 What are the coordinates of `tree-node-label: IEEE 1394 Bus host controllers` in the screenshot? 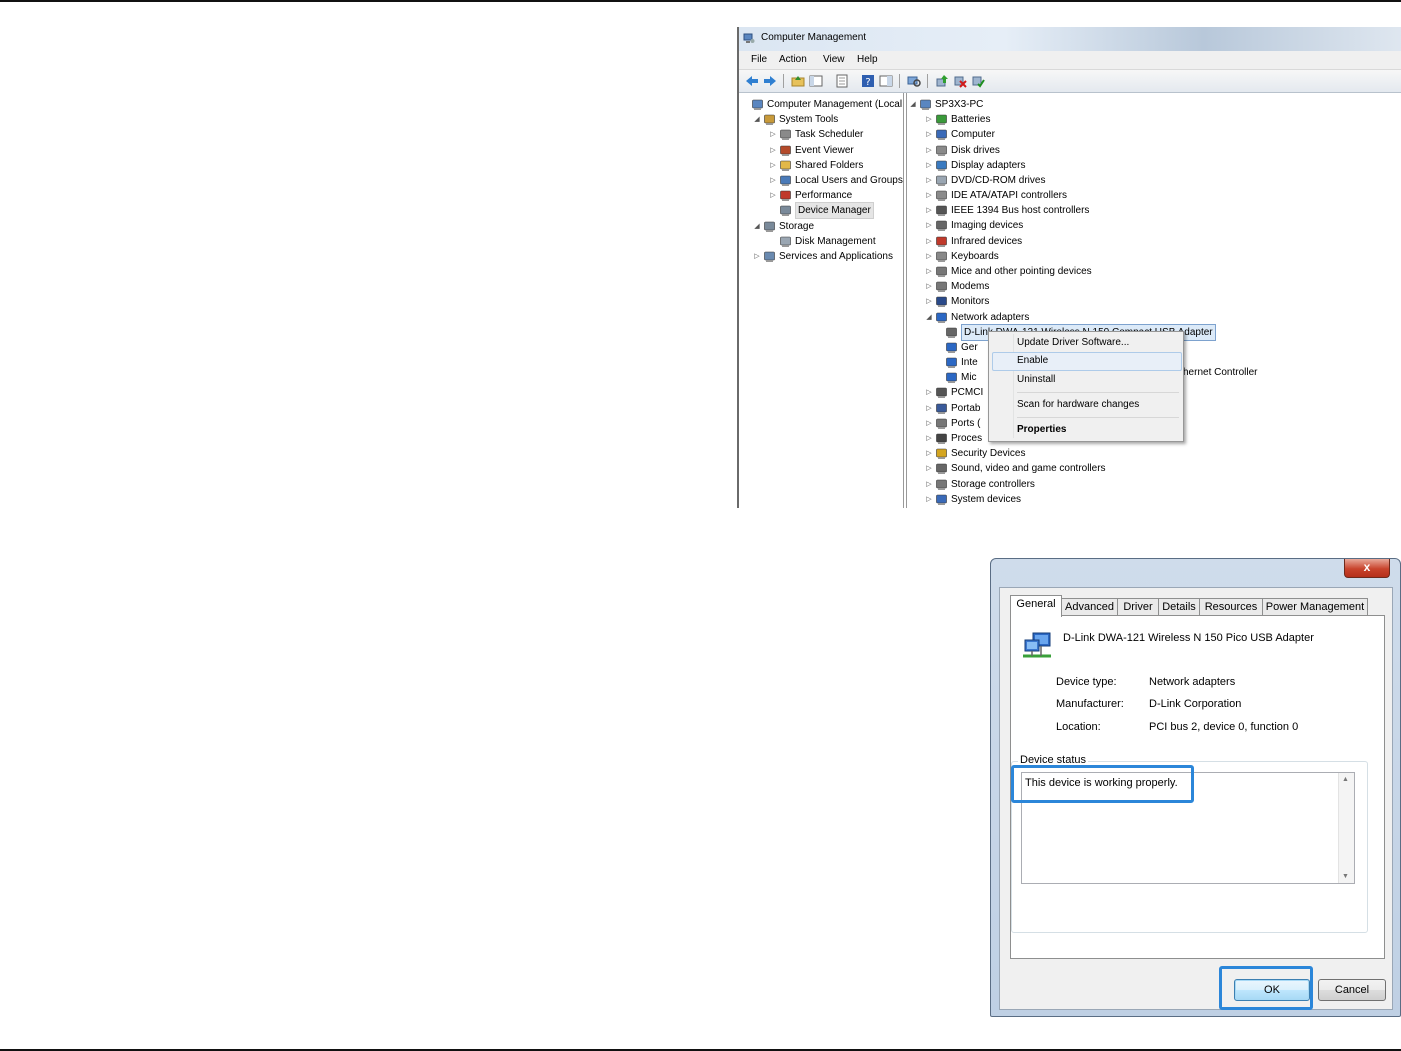 It's located at (1020, 211).